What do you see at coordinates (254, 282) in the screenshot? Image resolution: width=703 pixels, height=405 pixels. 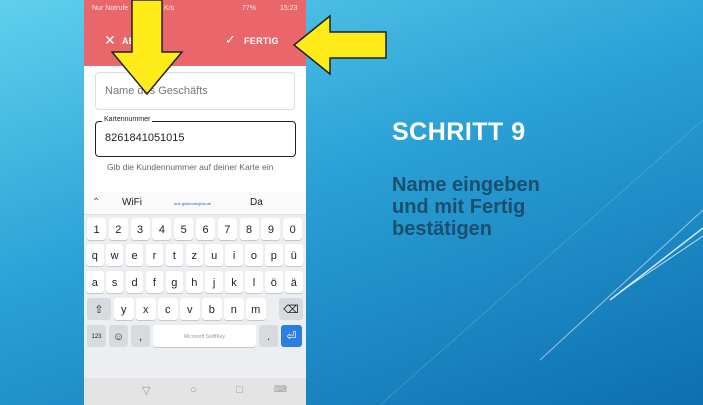 I see `key-l: l` at bounding box center [254, 282].